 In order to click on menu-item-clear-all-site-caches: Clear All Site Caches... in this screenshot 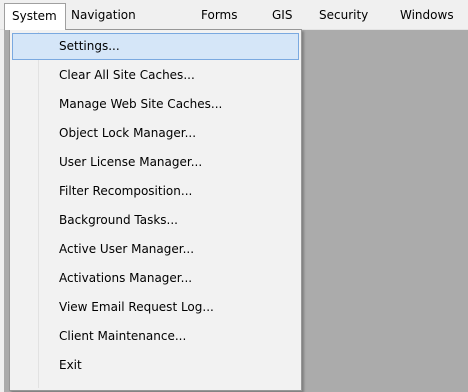, I will do `click(155, 75)`.